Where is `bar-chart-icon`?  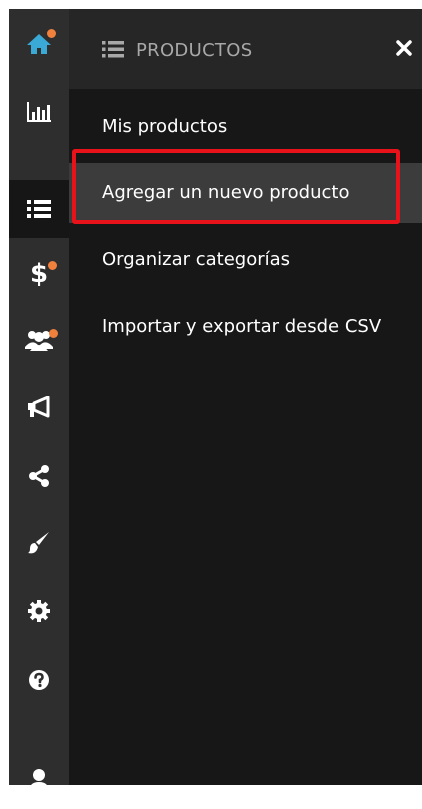 bar-chart-icon is located at coordinates (39, 112).